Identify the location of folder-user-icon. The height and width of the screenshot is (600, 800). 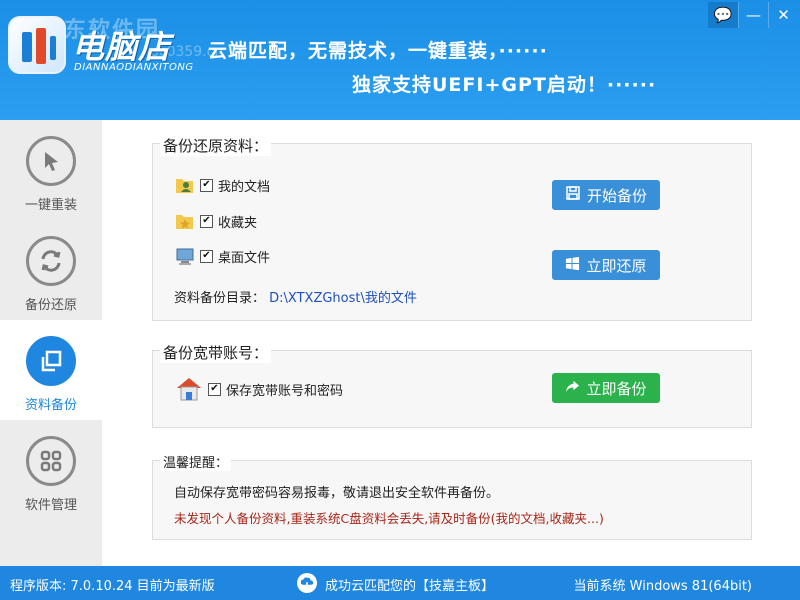
(185, 185).